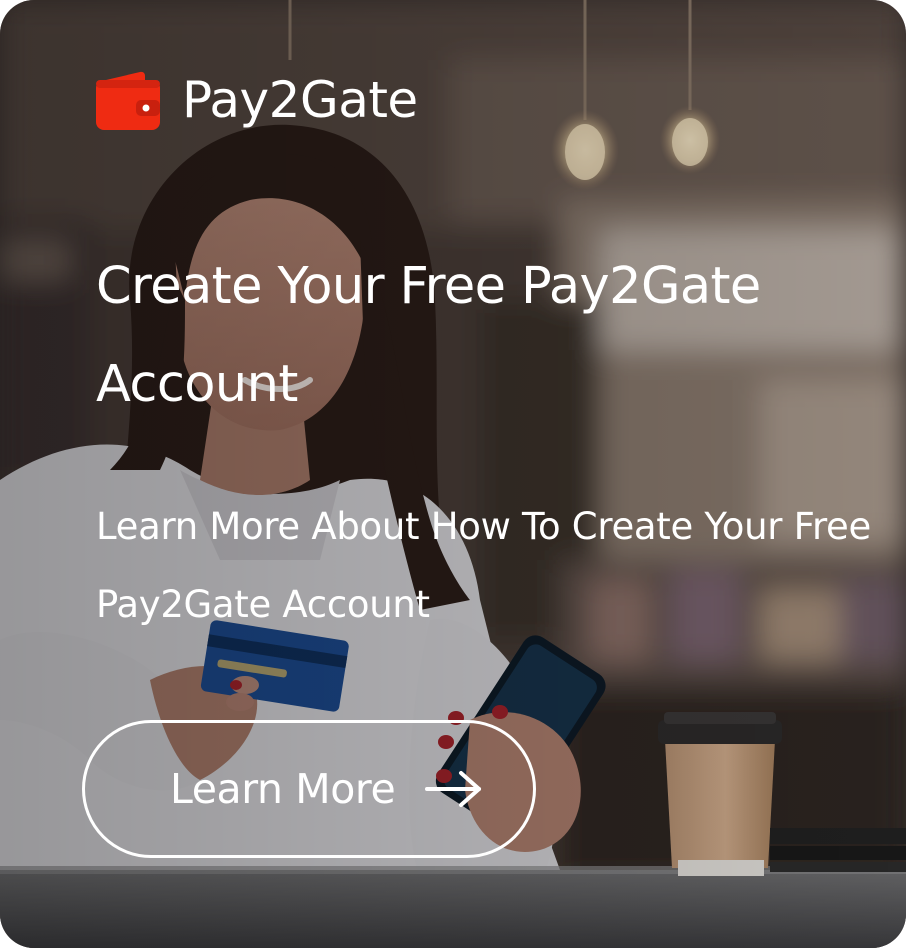  What do you see at coordinates (428, 335) in the screenshot?
I see `hero-headline: Create Your Free Pay2Gate Account` at bounding box center [428, 335].